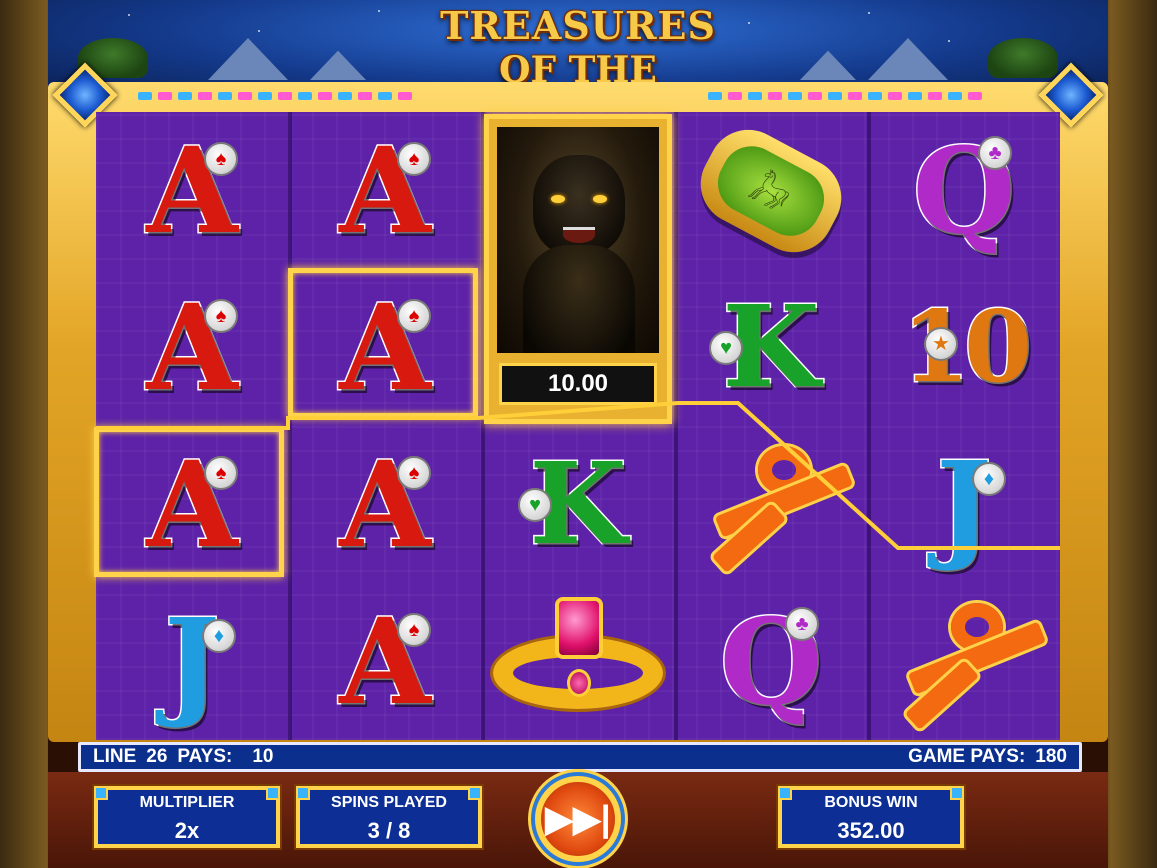  Describe the element at coordinates (115, 756) in the screenshot. I see `line-label: LINE` at that location.